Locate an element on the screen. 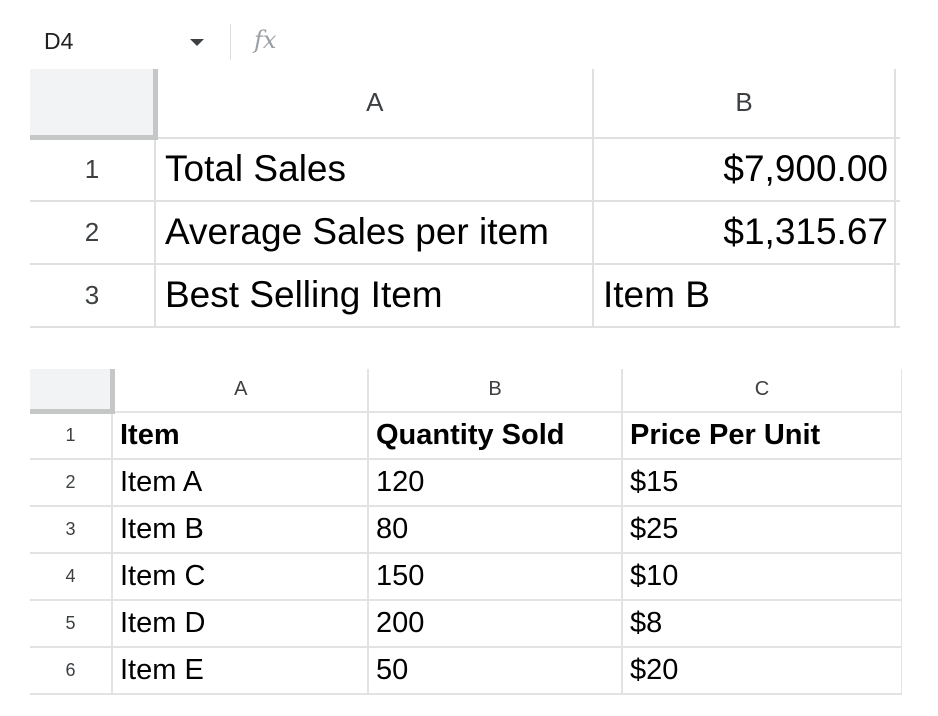 The width and height of the screenshot is (938, 716). cell-b3: 80 is located at coordinates (495, 529).